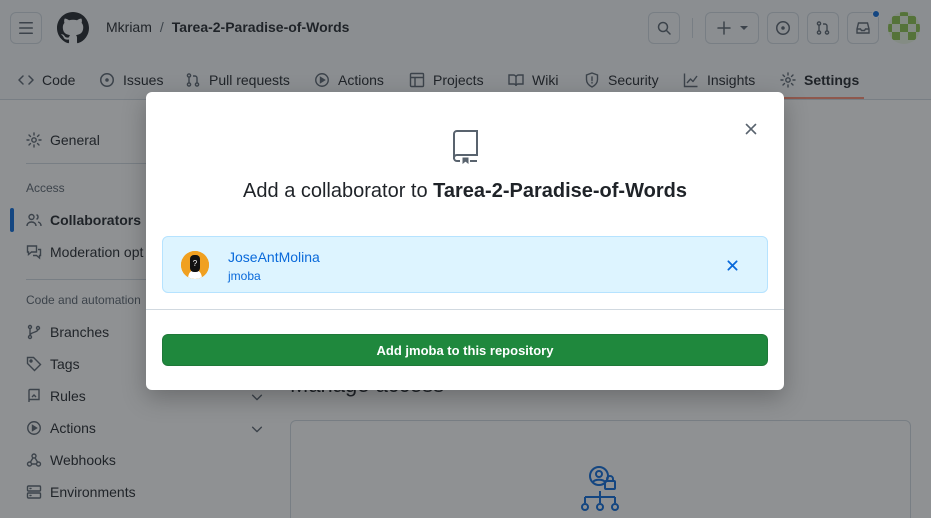 The width and height of the screenshot is (931, 518). I want to click on selected-user-name: JoseAntMolina, so click(274, 257).